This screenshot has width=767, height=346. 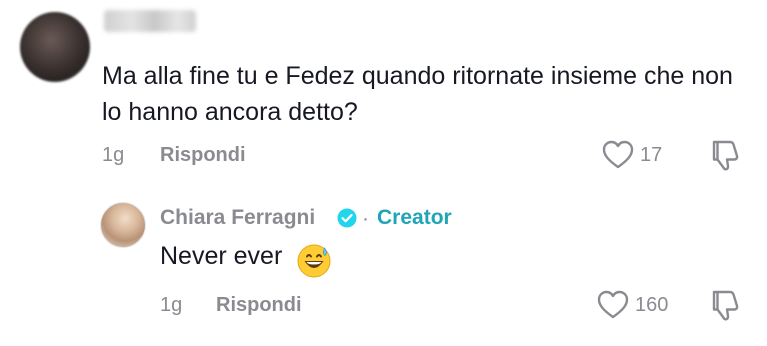 I want to click on comment-time: 1g, so click(x=113, y=155).